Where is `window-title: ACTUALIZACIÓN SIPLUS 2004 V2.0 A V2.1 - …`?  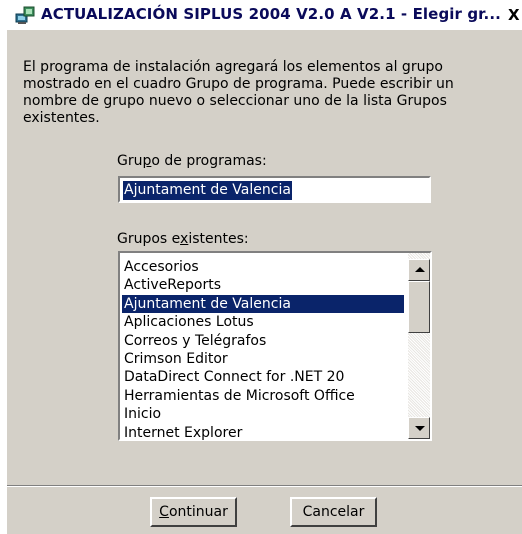
window-title: ACTUALIZACIÓN SIPLUS 2004 V2.0 A V2.1 - … is located at coordinates (271, 14).